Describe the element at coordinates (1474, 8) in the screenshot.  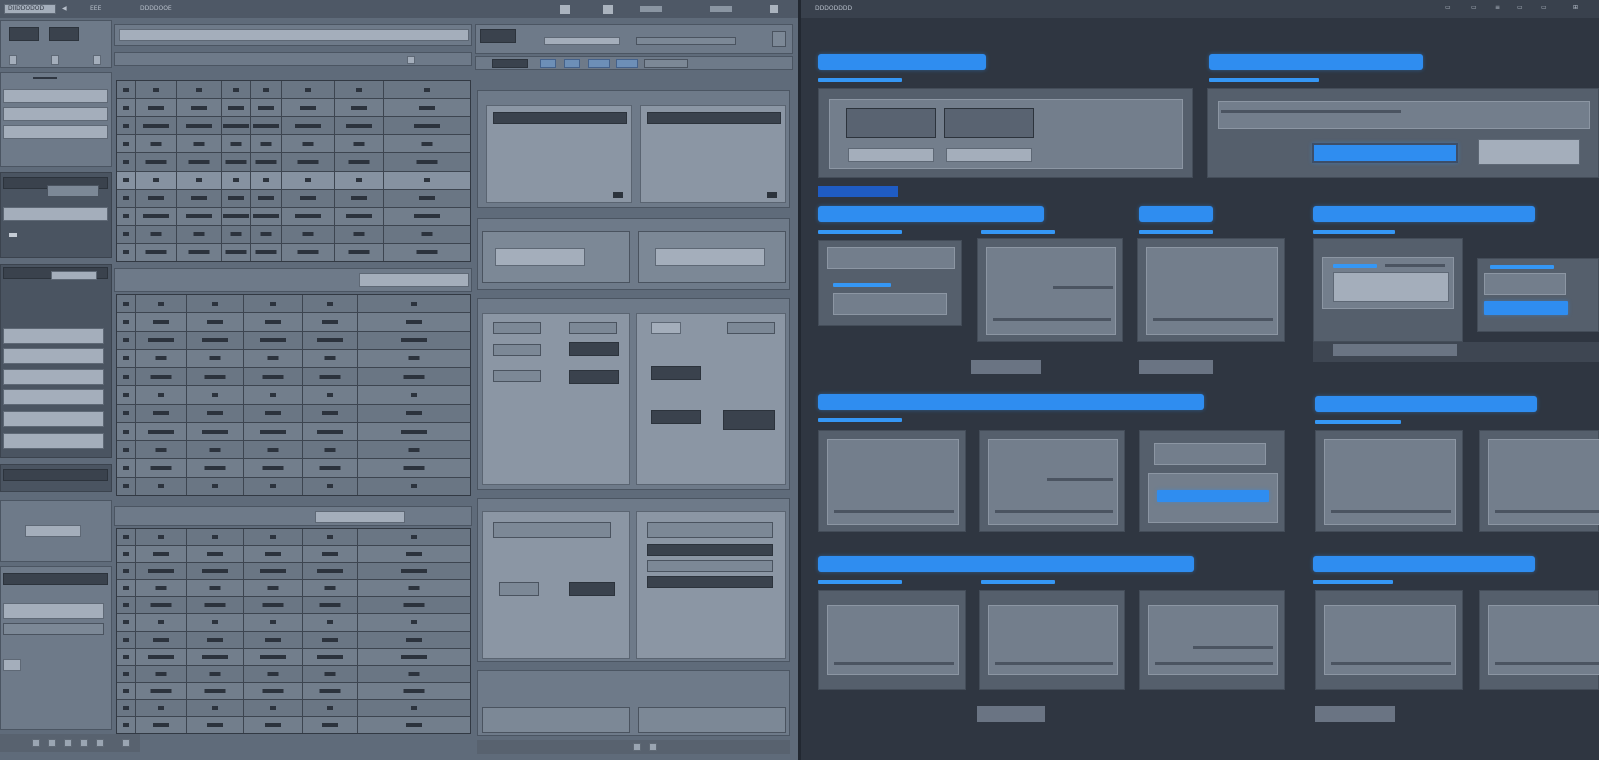
I see `window-icon-2: ▭` at that location.